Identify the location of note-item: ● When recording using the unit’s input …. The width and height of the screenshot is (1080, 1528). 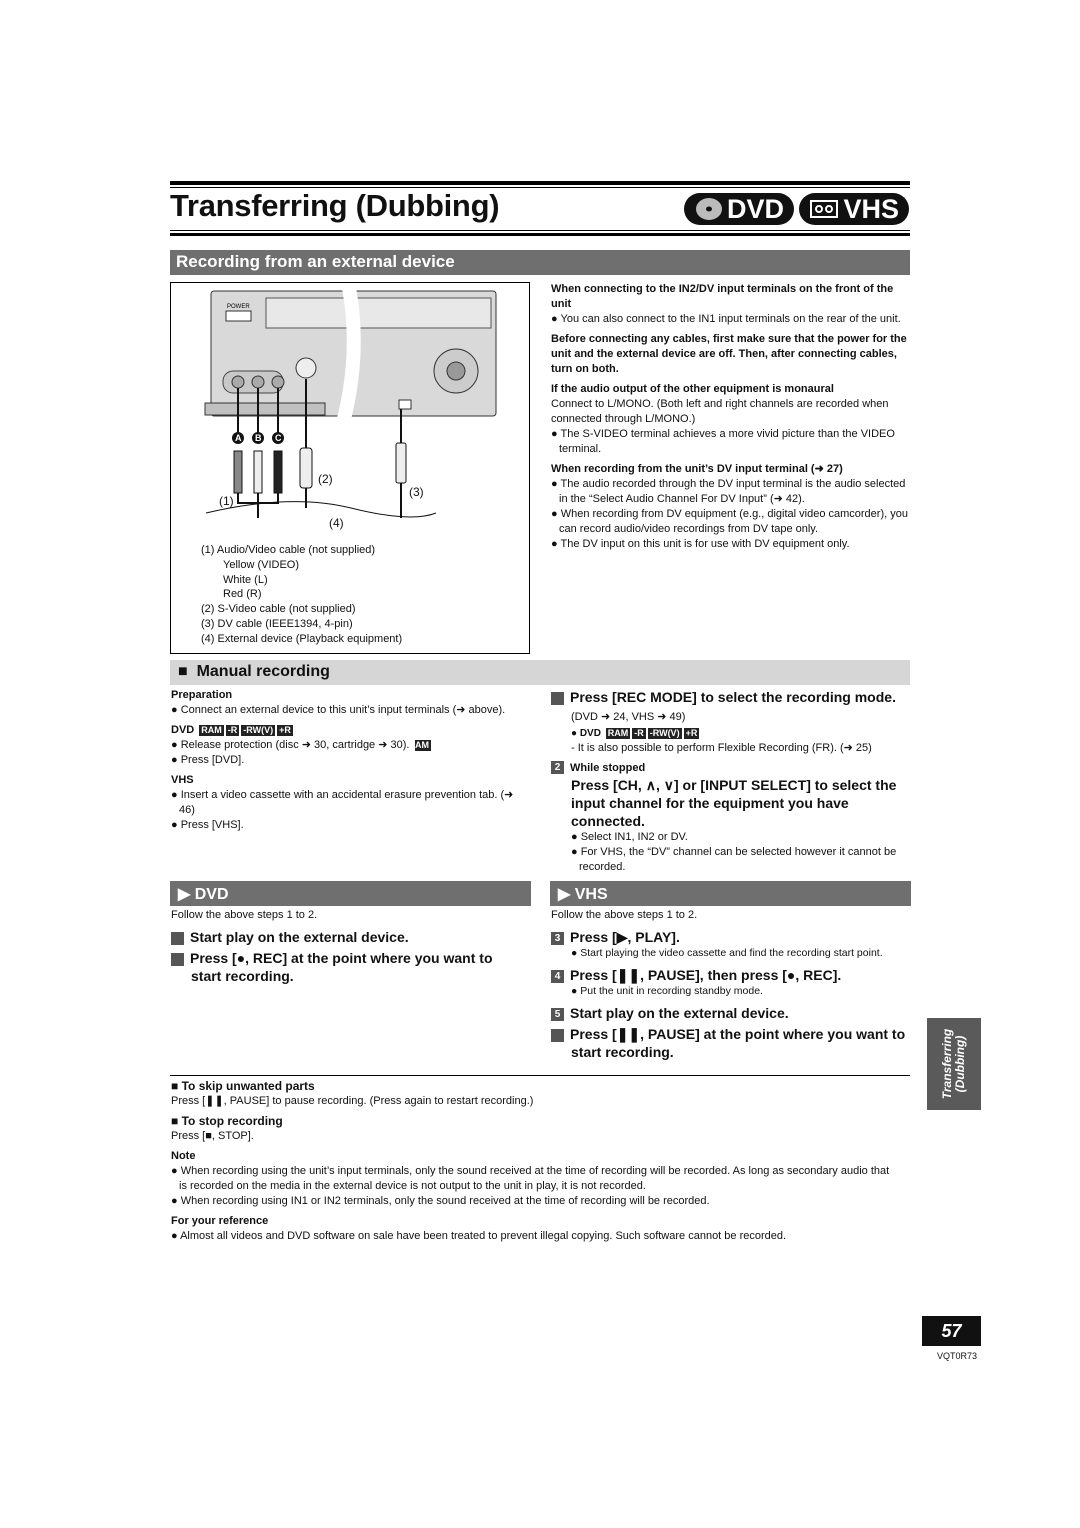
(530, 1178).